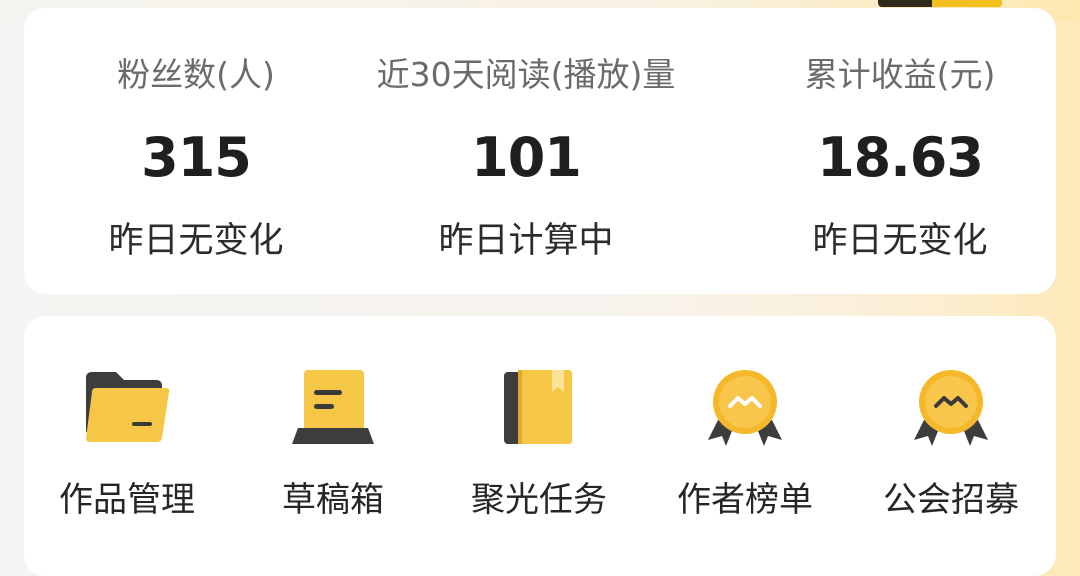 The image size is (1080, 576). Describe the element at coordinates (900, 157) in the screenshot. I see `stat-value: 18.63` at that location.